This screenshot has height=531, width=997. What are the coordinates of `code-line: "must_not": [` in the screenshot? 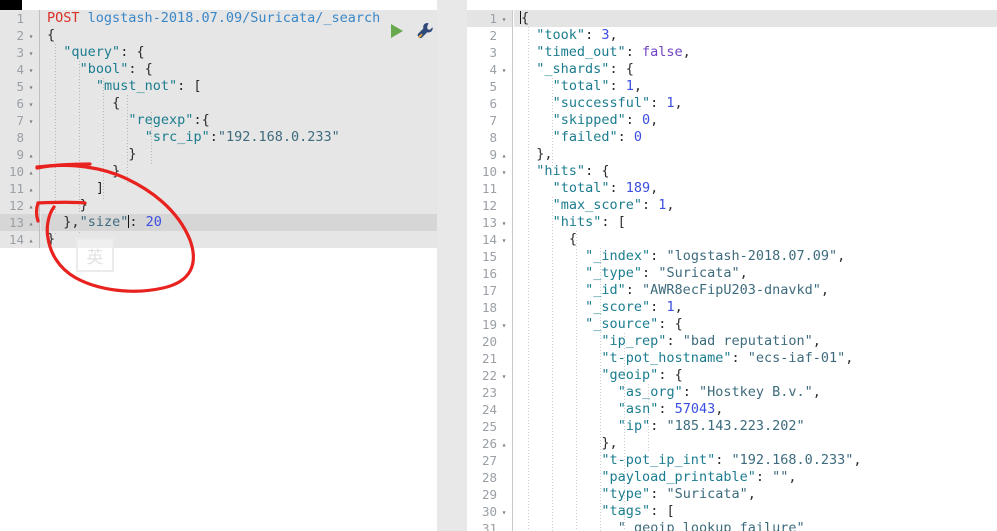 It's located at (239, 86).